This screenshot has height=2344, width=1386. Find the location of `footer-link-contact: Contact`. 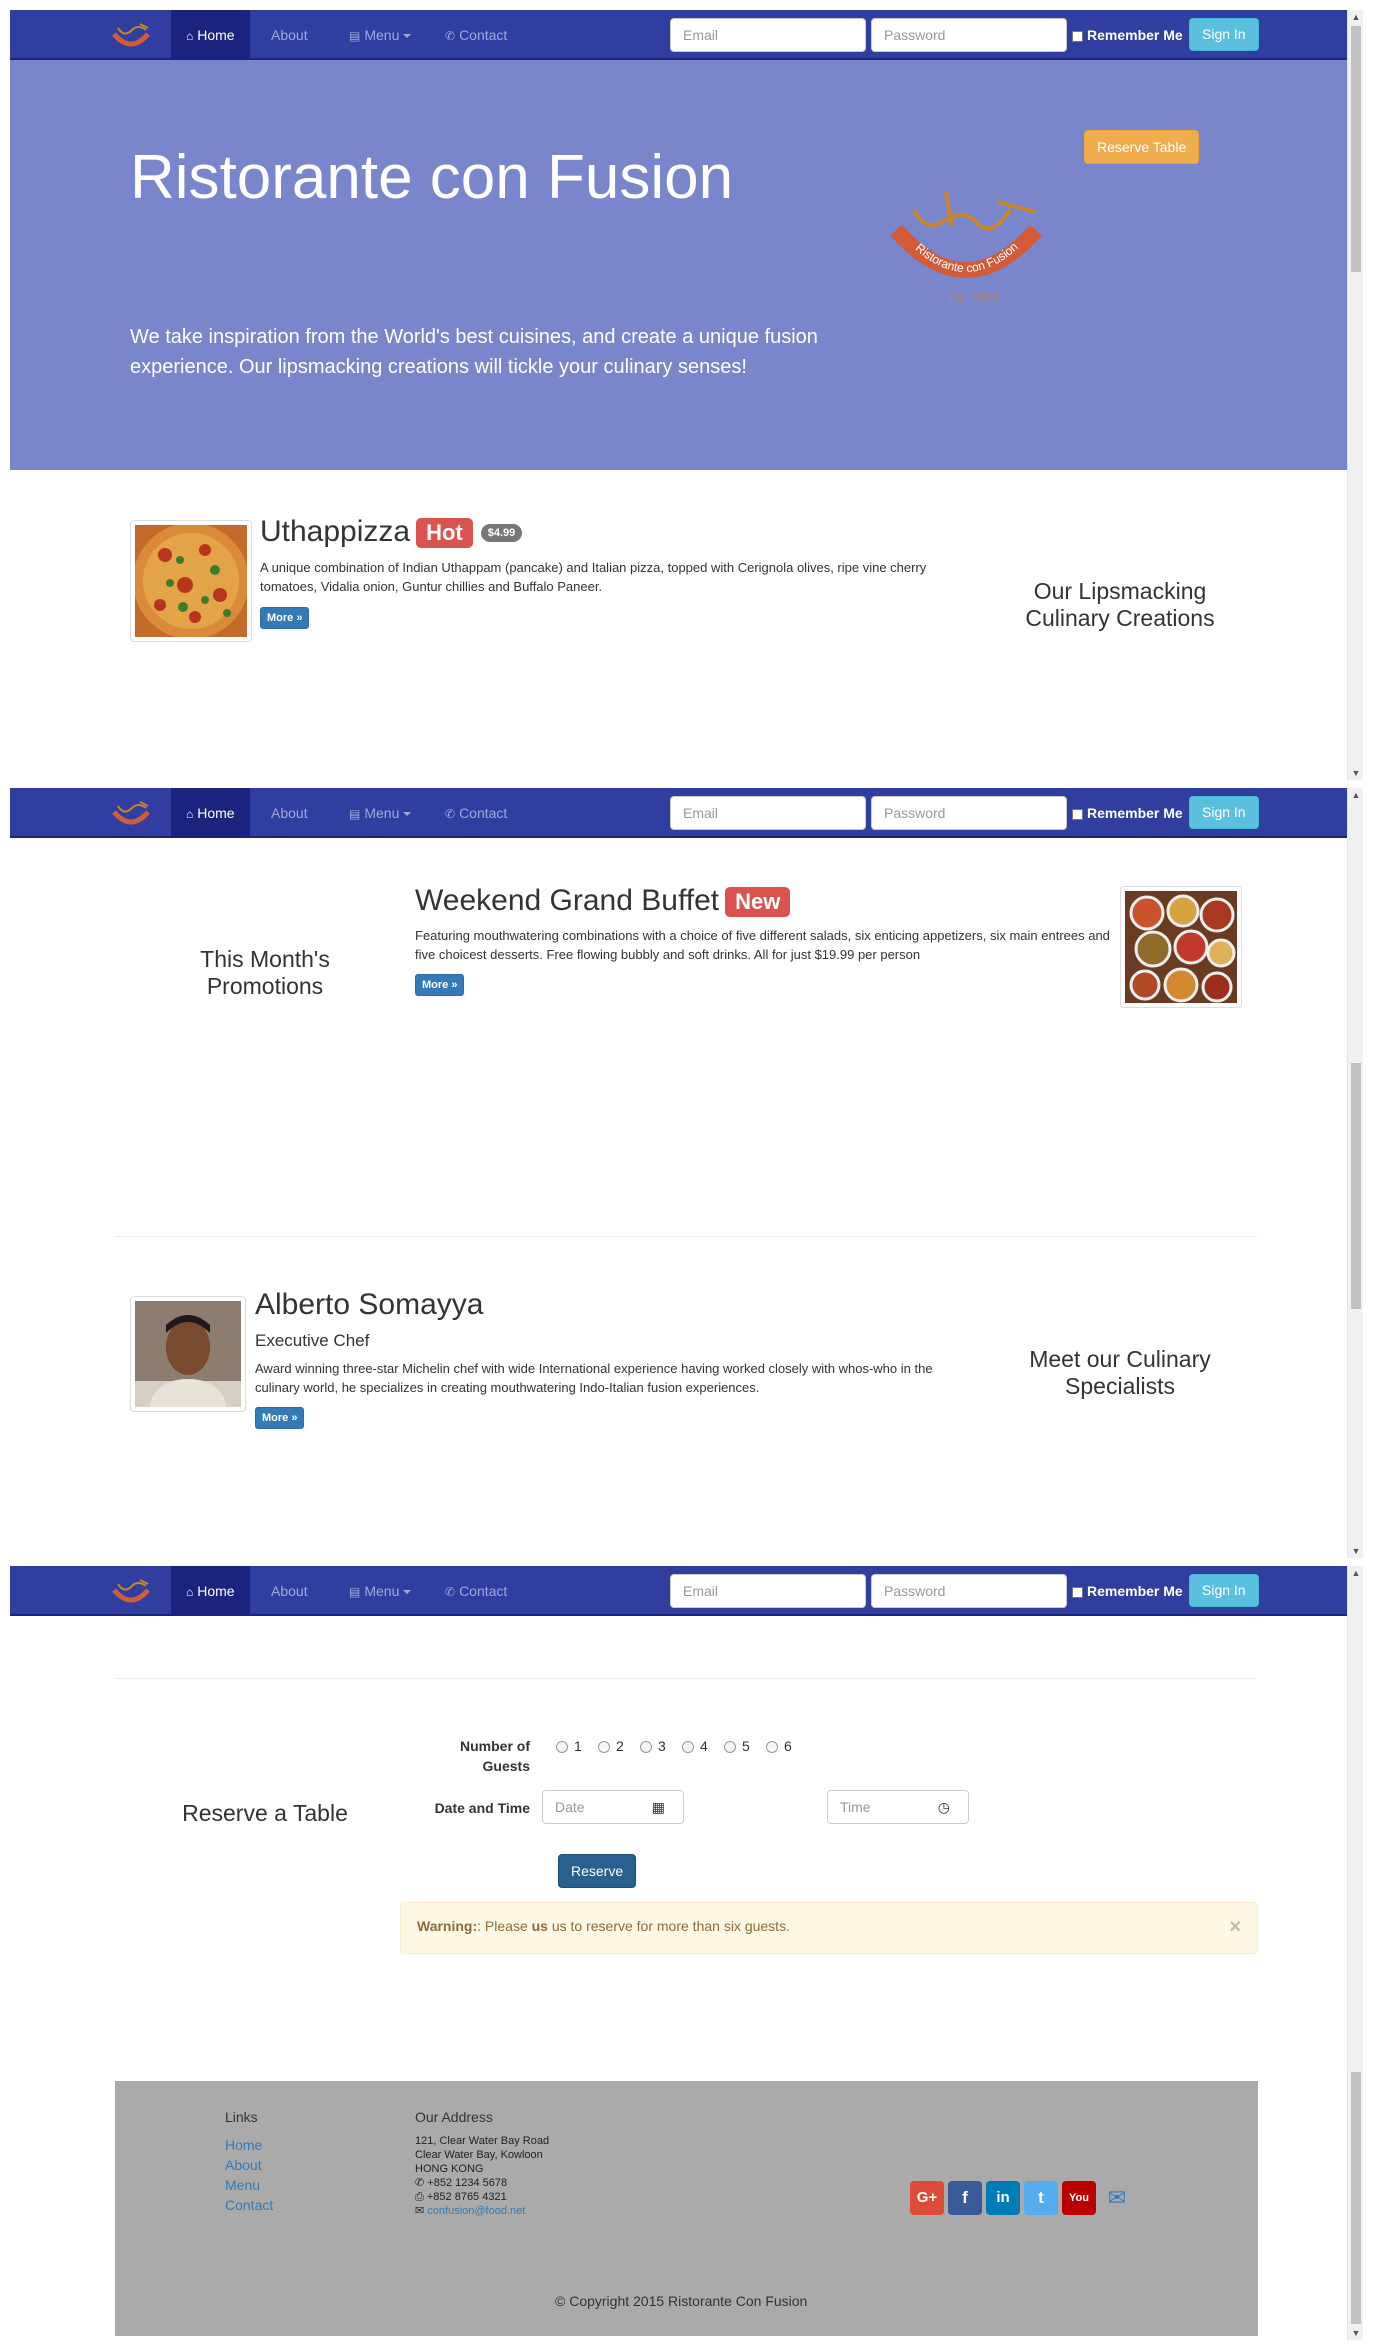

footer-link-contact: Contact is located at coordinates (249, 2205).